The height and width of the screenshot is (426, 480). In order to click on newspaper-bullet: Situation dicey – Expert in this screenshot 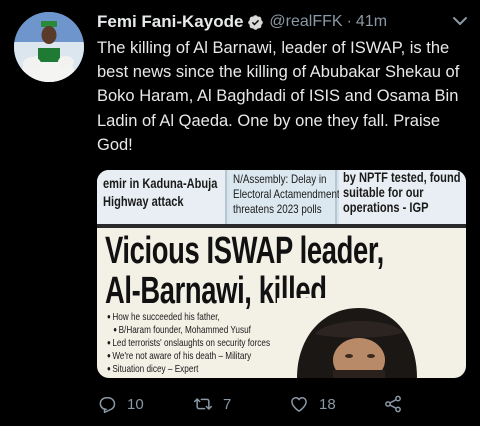, I will do `click(177, 369)`.